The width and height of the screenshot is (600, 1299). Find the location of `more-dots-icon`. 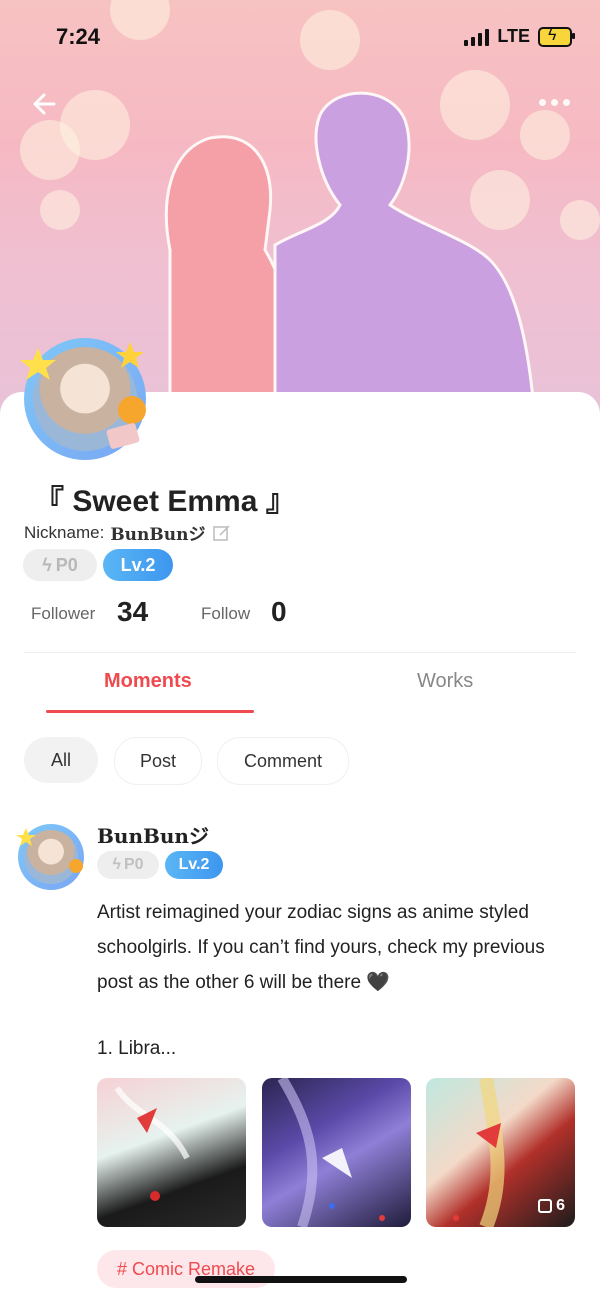

more-dots-icon is located at coordinates (542, 102).